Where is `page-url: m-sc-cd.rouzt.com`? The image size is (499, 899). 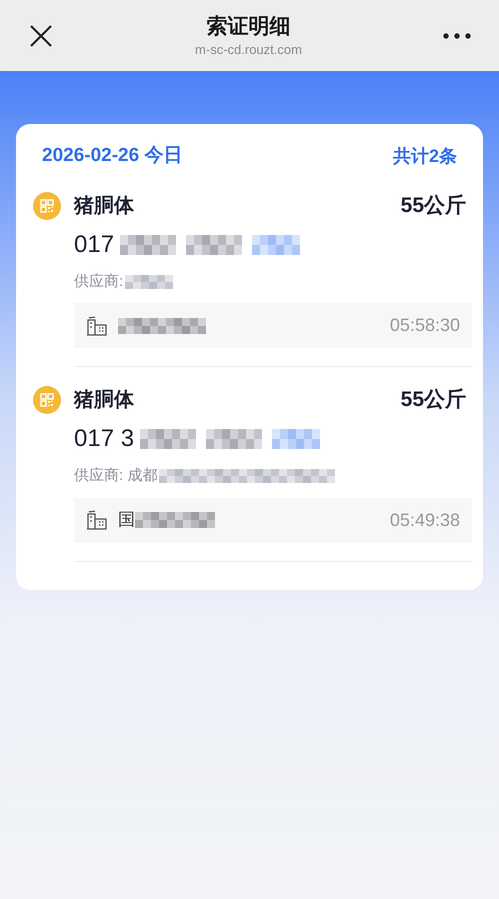 page-url: m-sc-cd.rouzt.com is located at coordinates (248, 49).